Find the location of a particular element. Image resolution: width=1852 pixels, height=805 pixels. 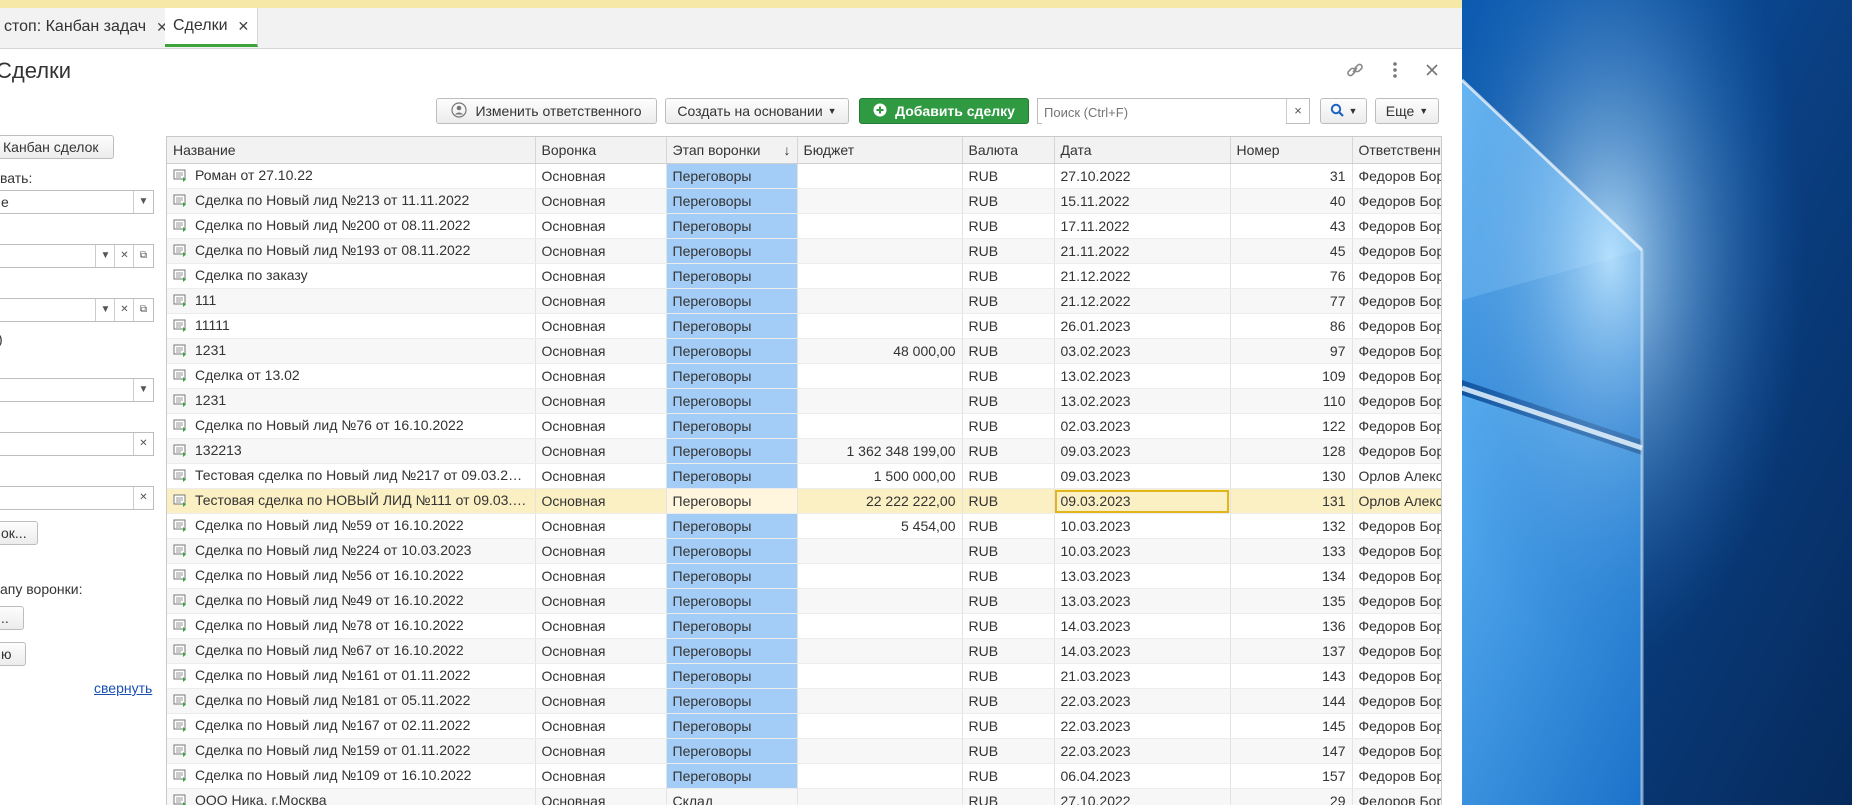

cell-date: 14.03.2023 is located at coordinates (1142, 626).